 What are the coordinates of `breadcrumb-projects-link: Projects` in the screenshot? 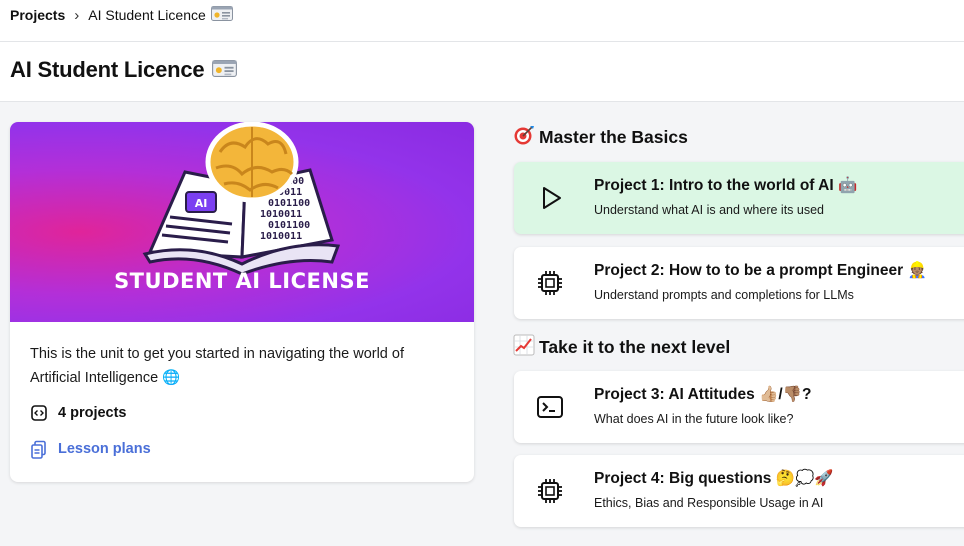 It's located at (37, 15).